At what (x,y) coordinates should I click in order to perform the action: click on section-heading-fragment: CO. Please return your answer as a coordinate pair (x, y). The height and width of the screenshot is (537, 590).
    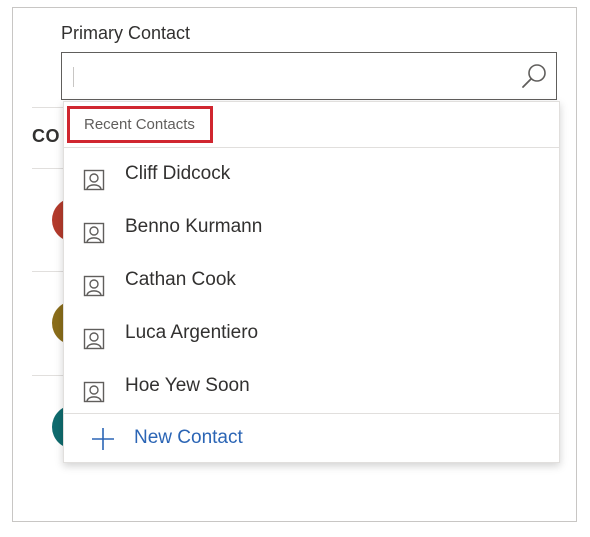
    Looking at the image, I should click on (46, 136).